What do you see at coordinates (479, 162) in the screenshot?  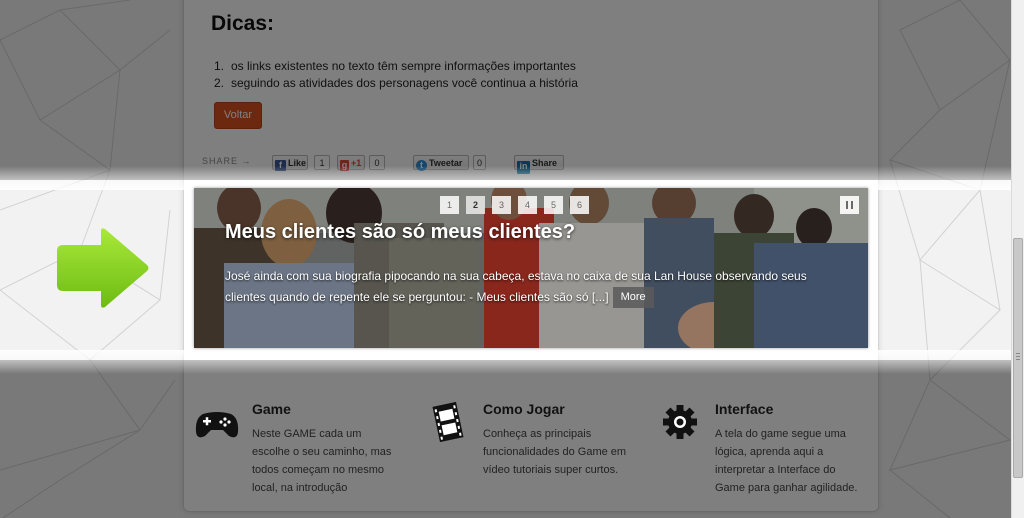 I see `tweet-count: 0` at bounding box center [479, 162].